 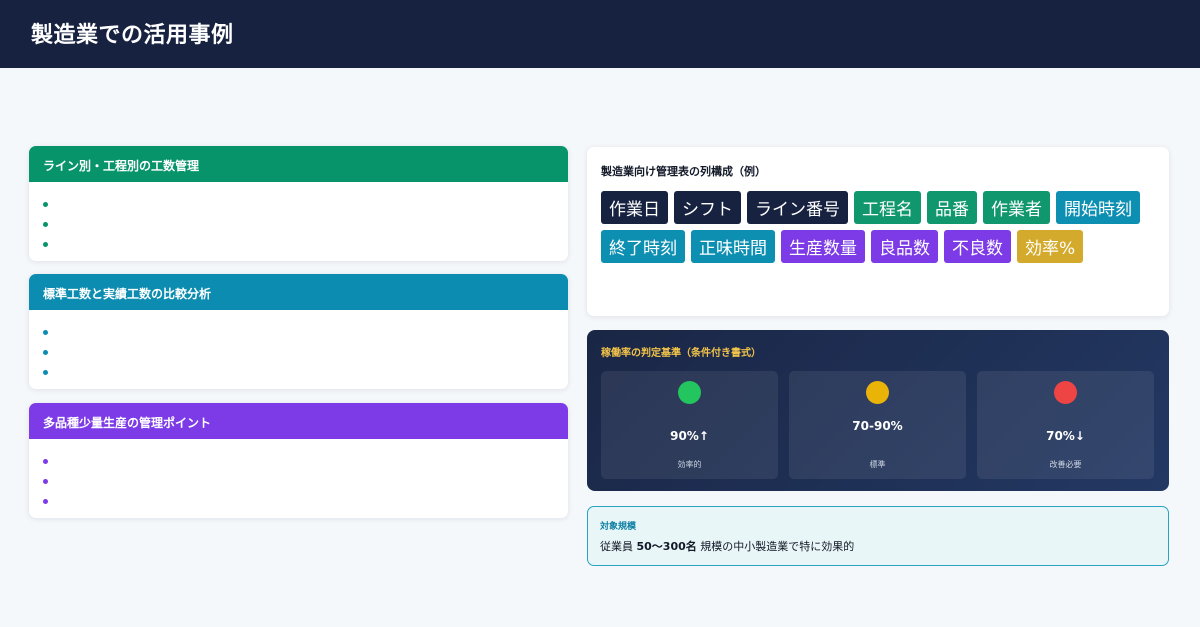 What do you see at coordinates (298, 292) in the screenshot?
I see `card-title: 標準工数と実績工数の比較分析` at bounding box center [298, 292].